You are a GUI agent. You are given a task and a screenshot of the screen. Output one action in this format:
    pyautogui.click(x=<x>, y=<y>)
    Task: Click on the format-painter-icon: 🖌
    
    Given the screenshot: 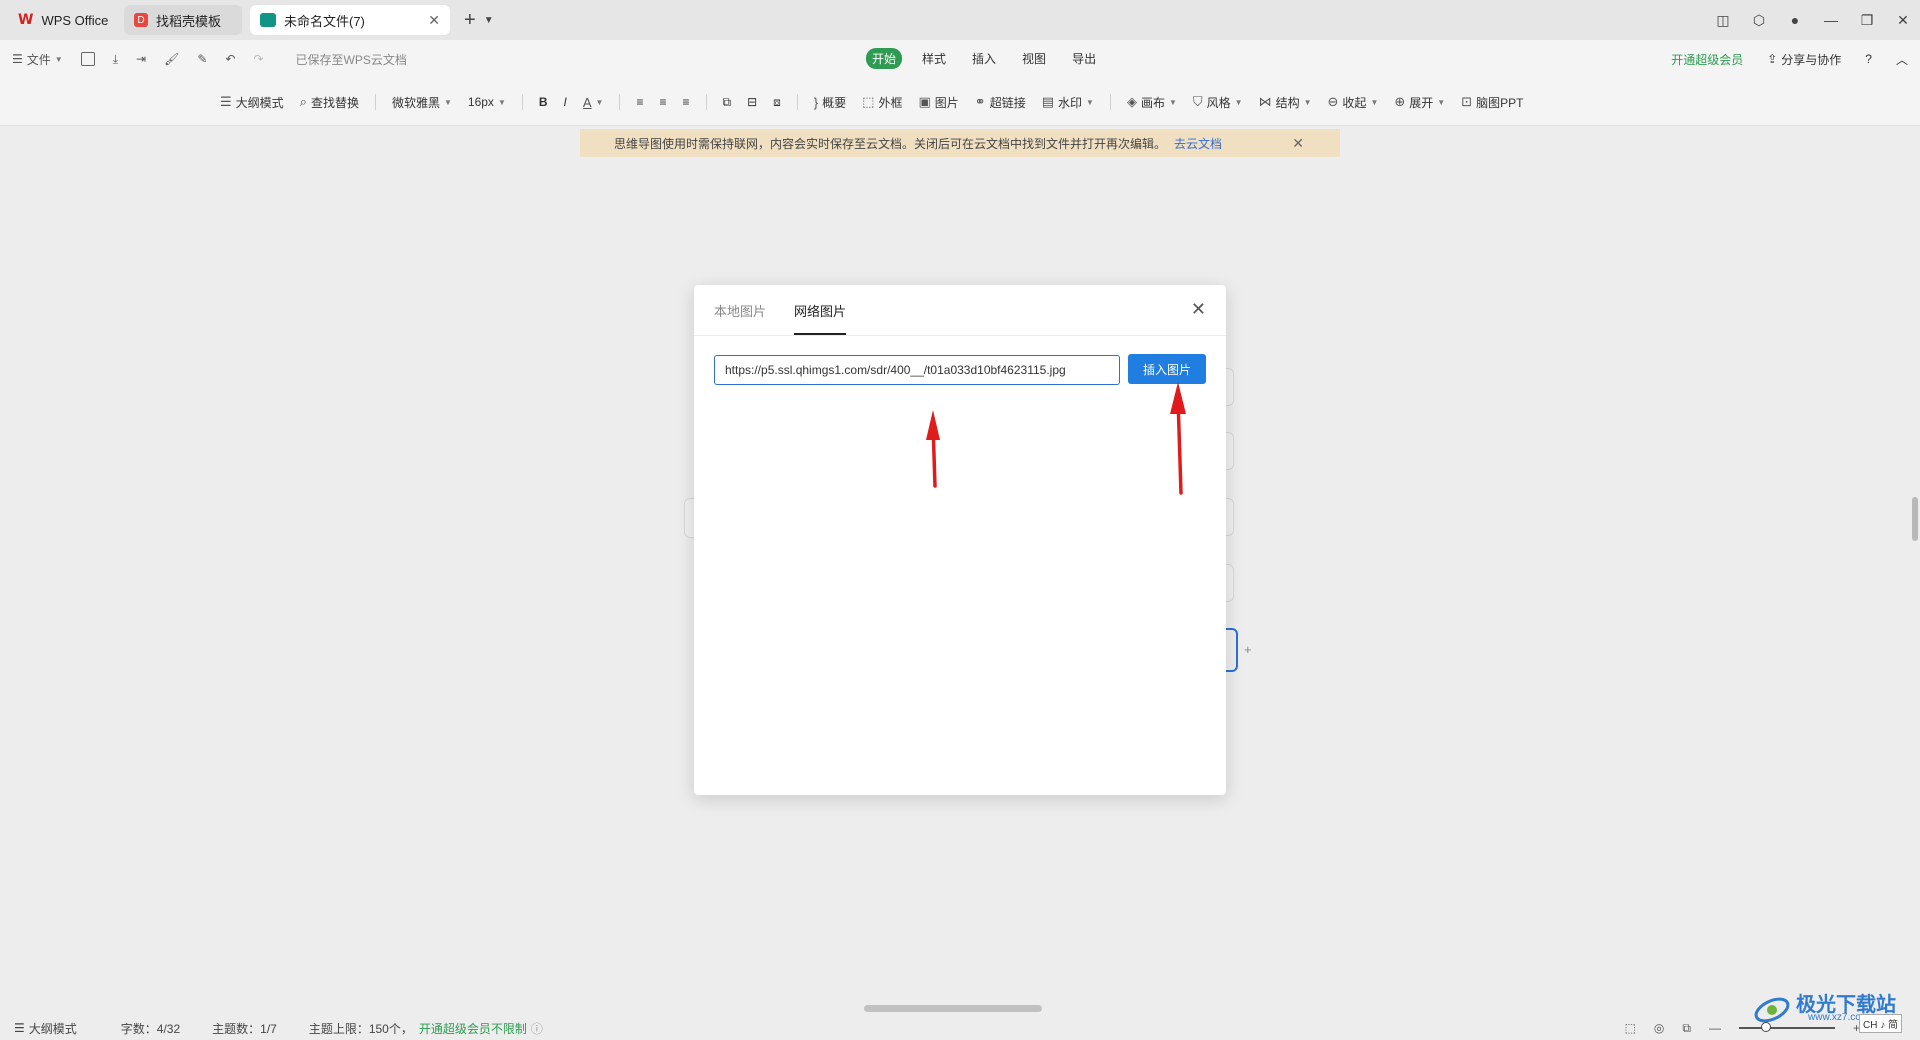 What is the action you would take?
    pyautogui.click(x=171, y=59)
    